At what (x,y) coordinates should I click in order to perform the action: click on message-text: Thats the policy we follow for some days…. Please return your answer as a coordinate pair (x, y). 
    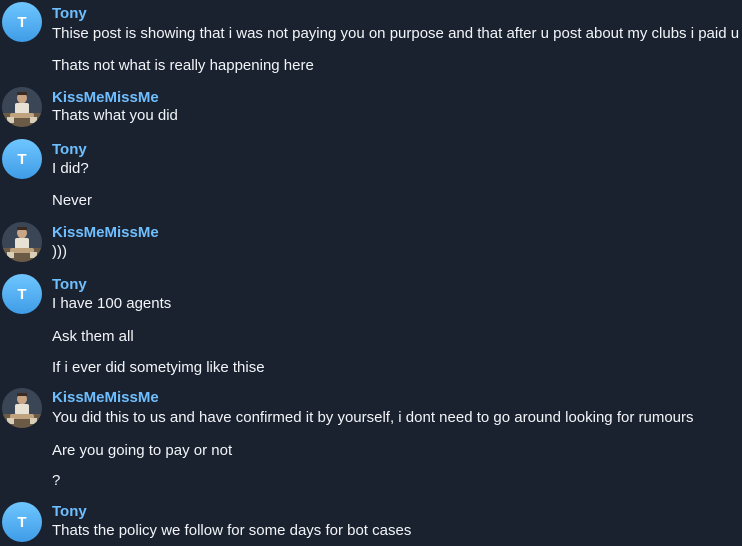
    Looking at the image, I should click on (232, 530).